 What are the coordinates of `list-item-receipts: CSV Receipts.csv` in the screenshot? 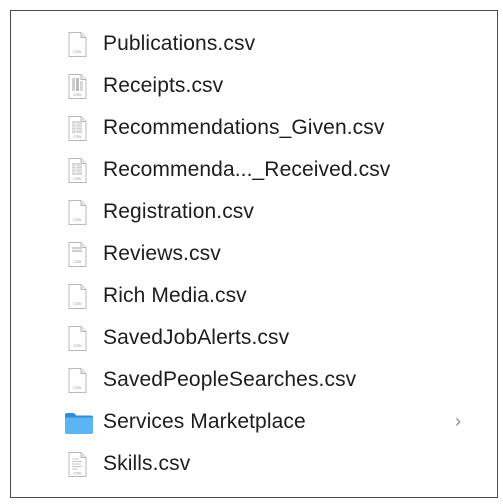 It's located at (254, 86).